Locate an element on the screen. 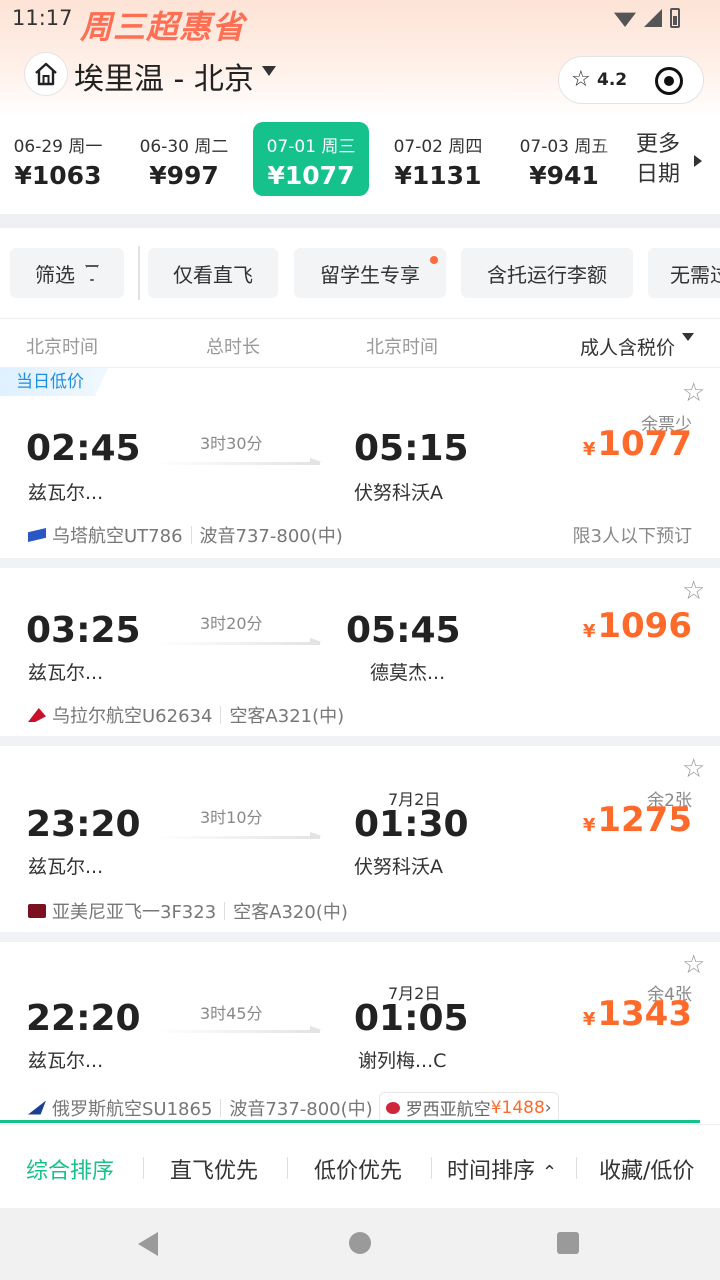 Image resolution: width=720 pixels, height=1280 pixels. chip-label: 留学生专享 is located at coordinates (370, 274).